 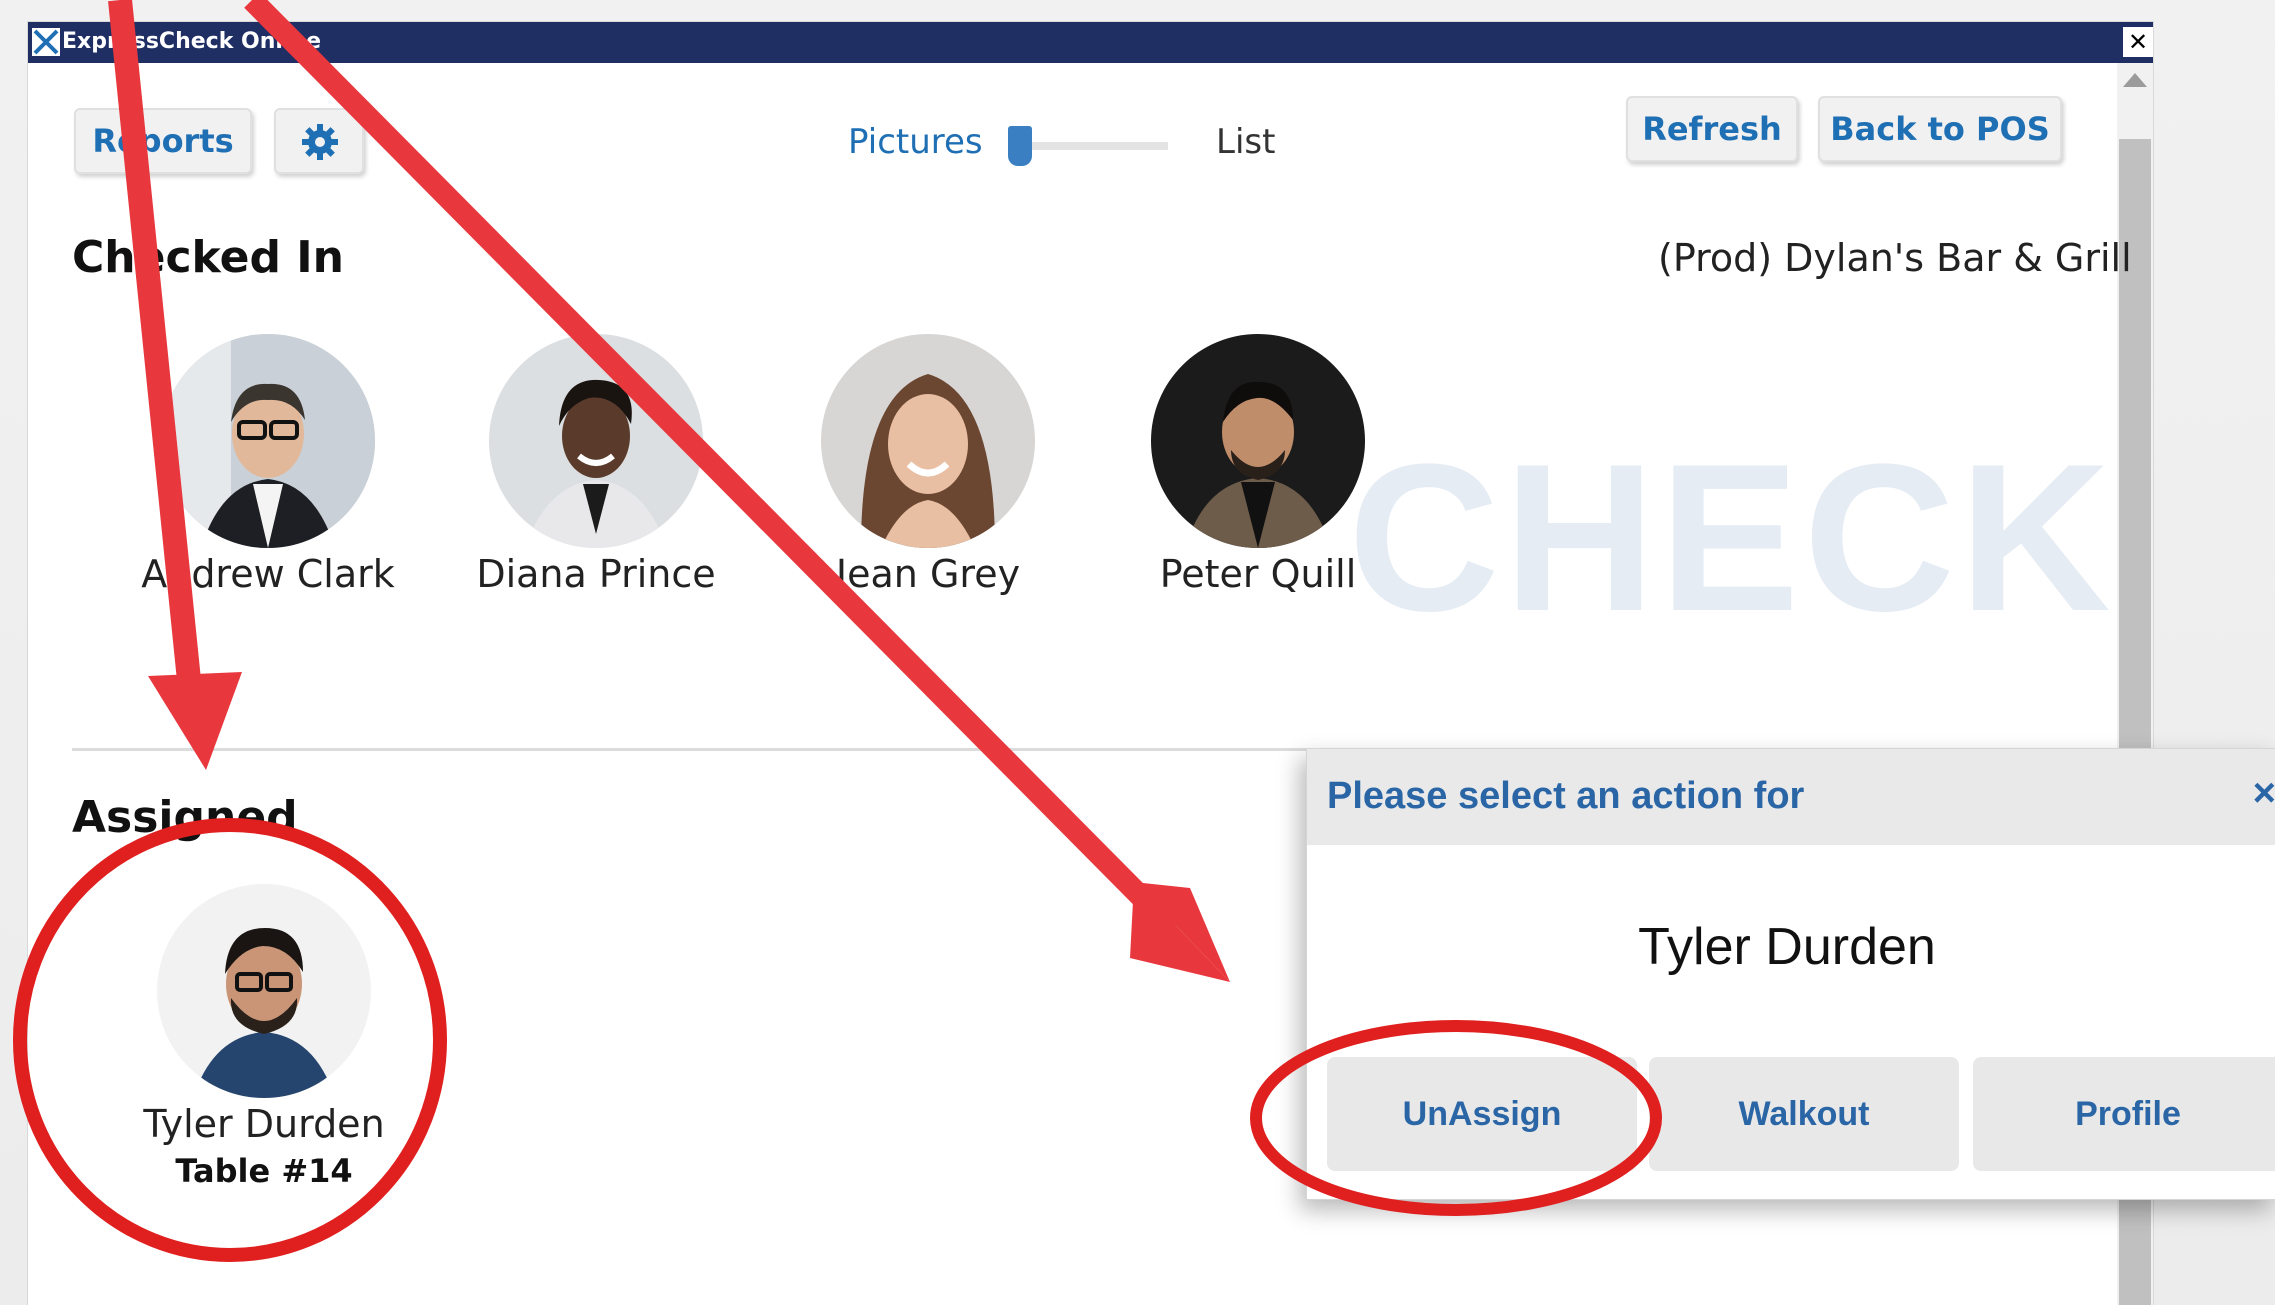 What do you see at coordinates (1258, 574) in the screenshot?
I see `guest-name: Peter Quill` at bounding box center [1258, 574].